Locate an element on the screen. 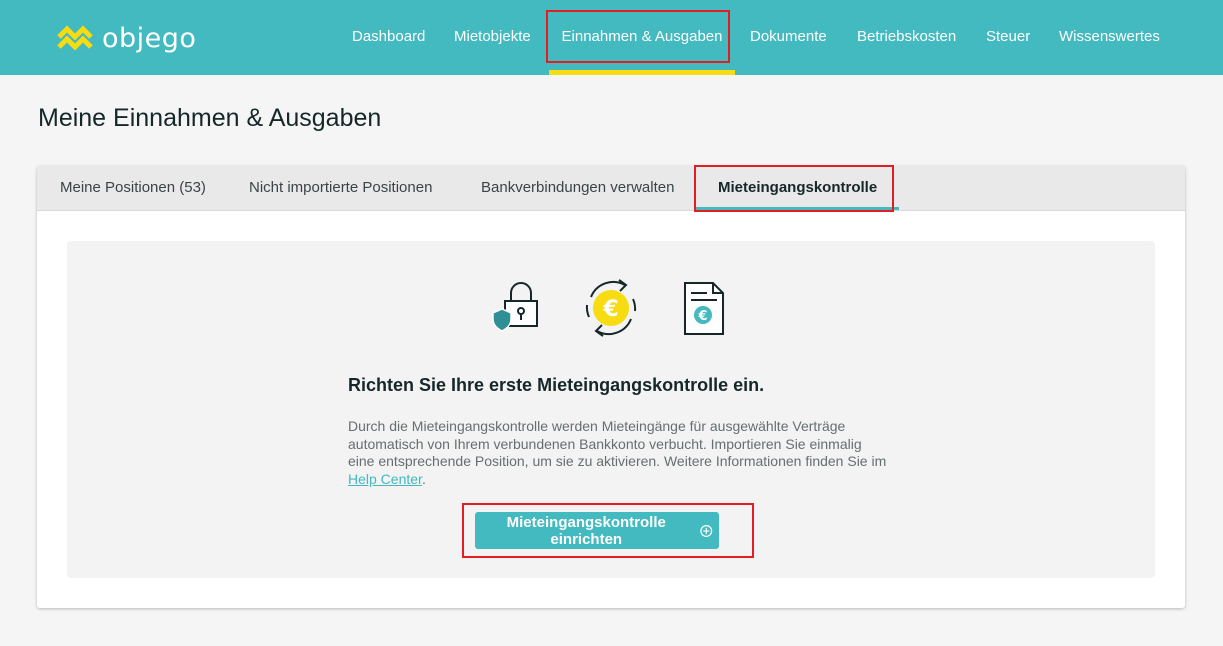  tab-label: Meine Positionen (53) is located at coordinates (133, 187).